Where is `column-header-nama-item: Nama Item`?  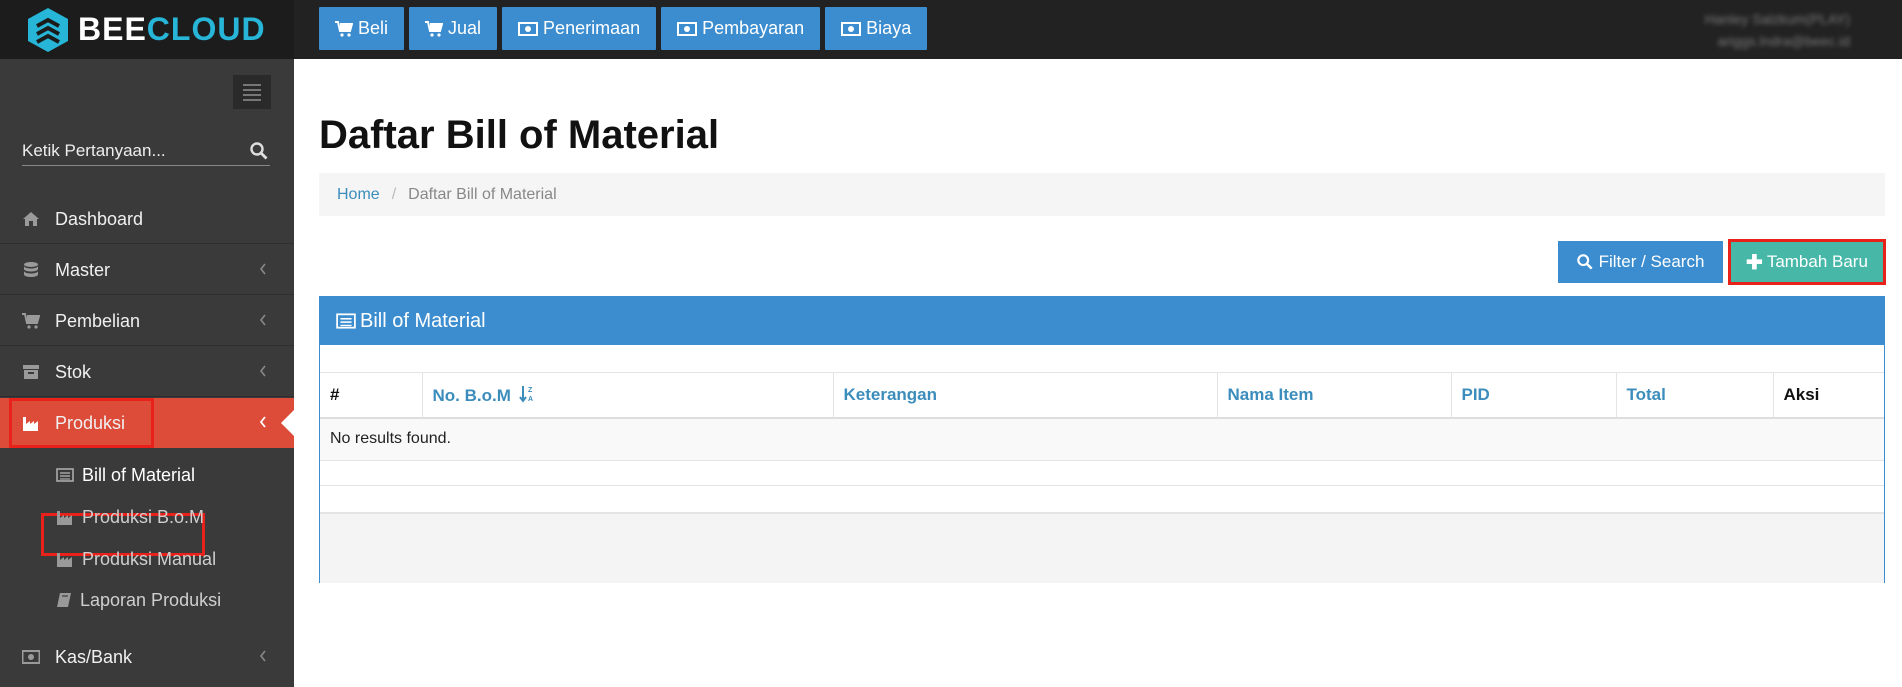
column-header-nama-item: Nama Item is located at coordinates (1334, 395).